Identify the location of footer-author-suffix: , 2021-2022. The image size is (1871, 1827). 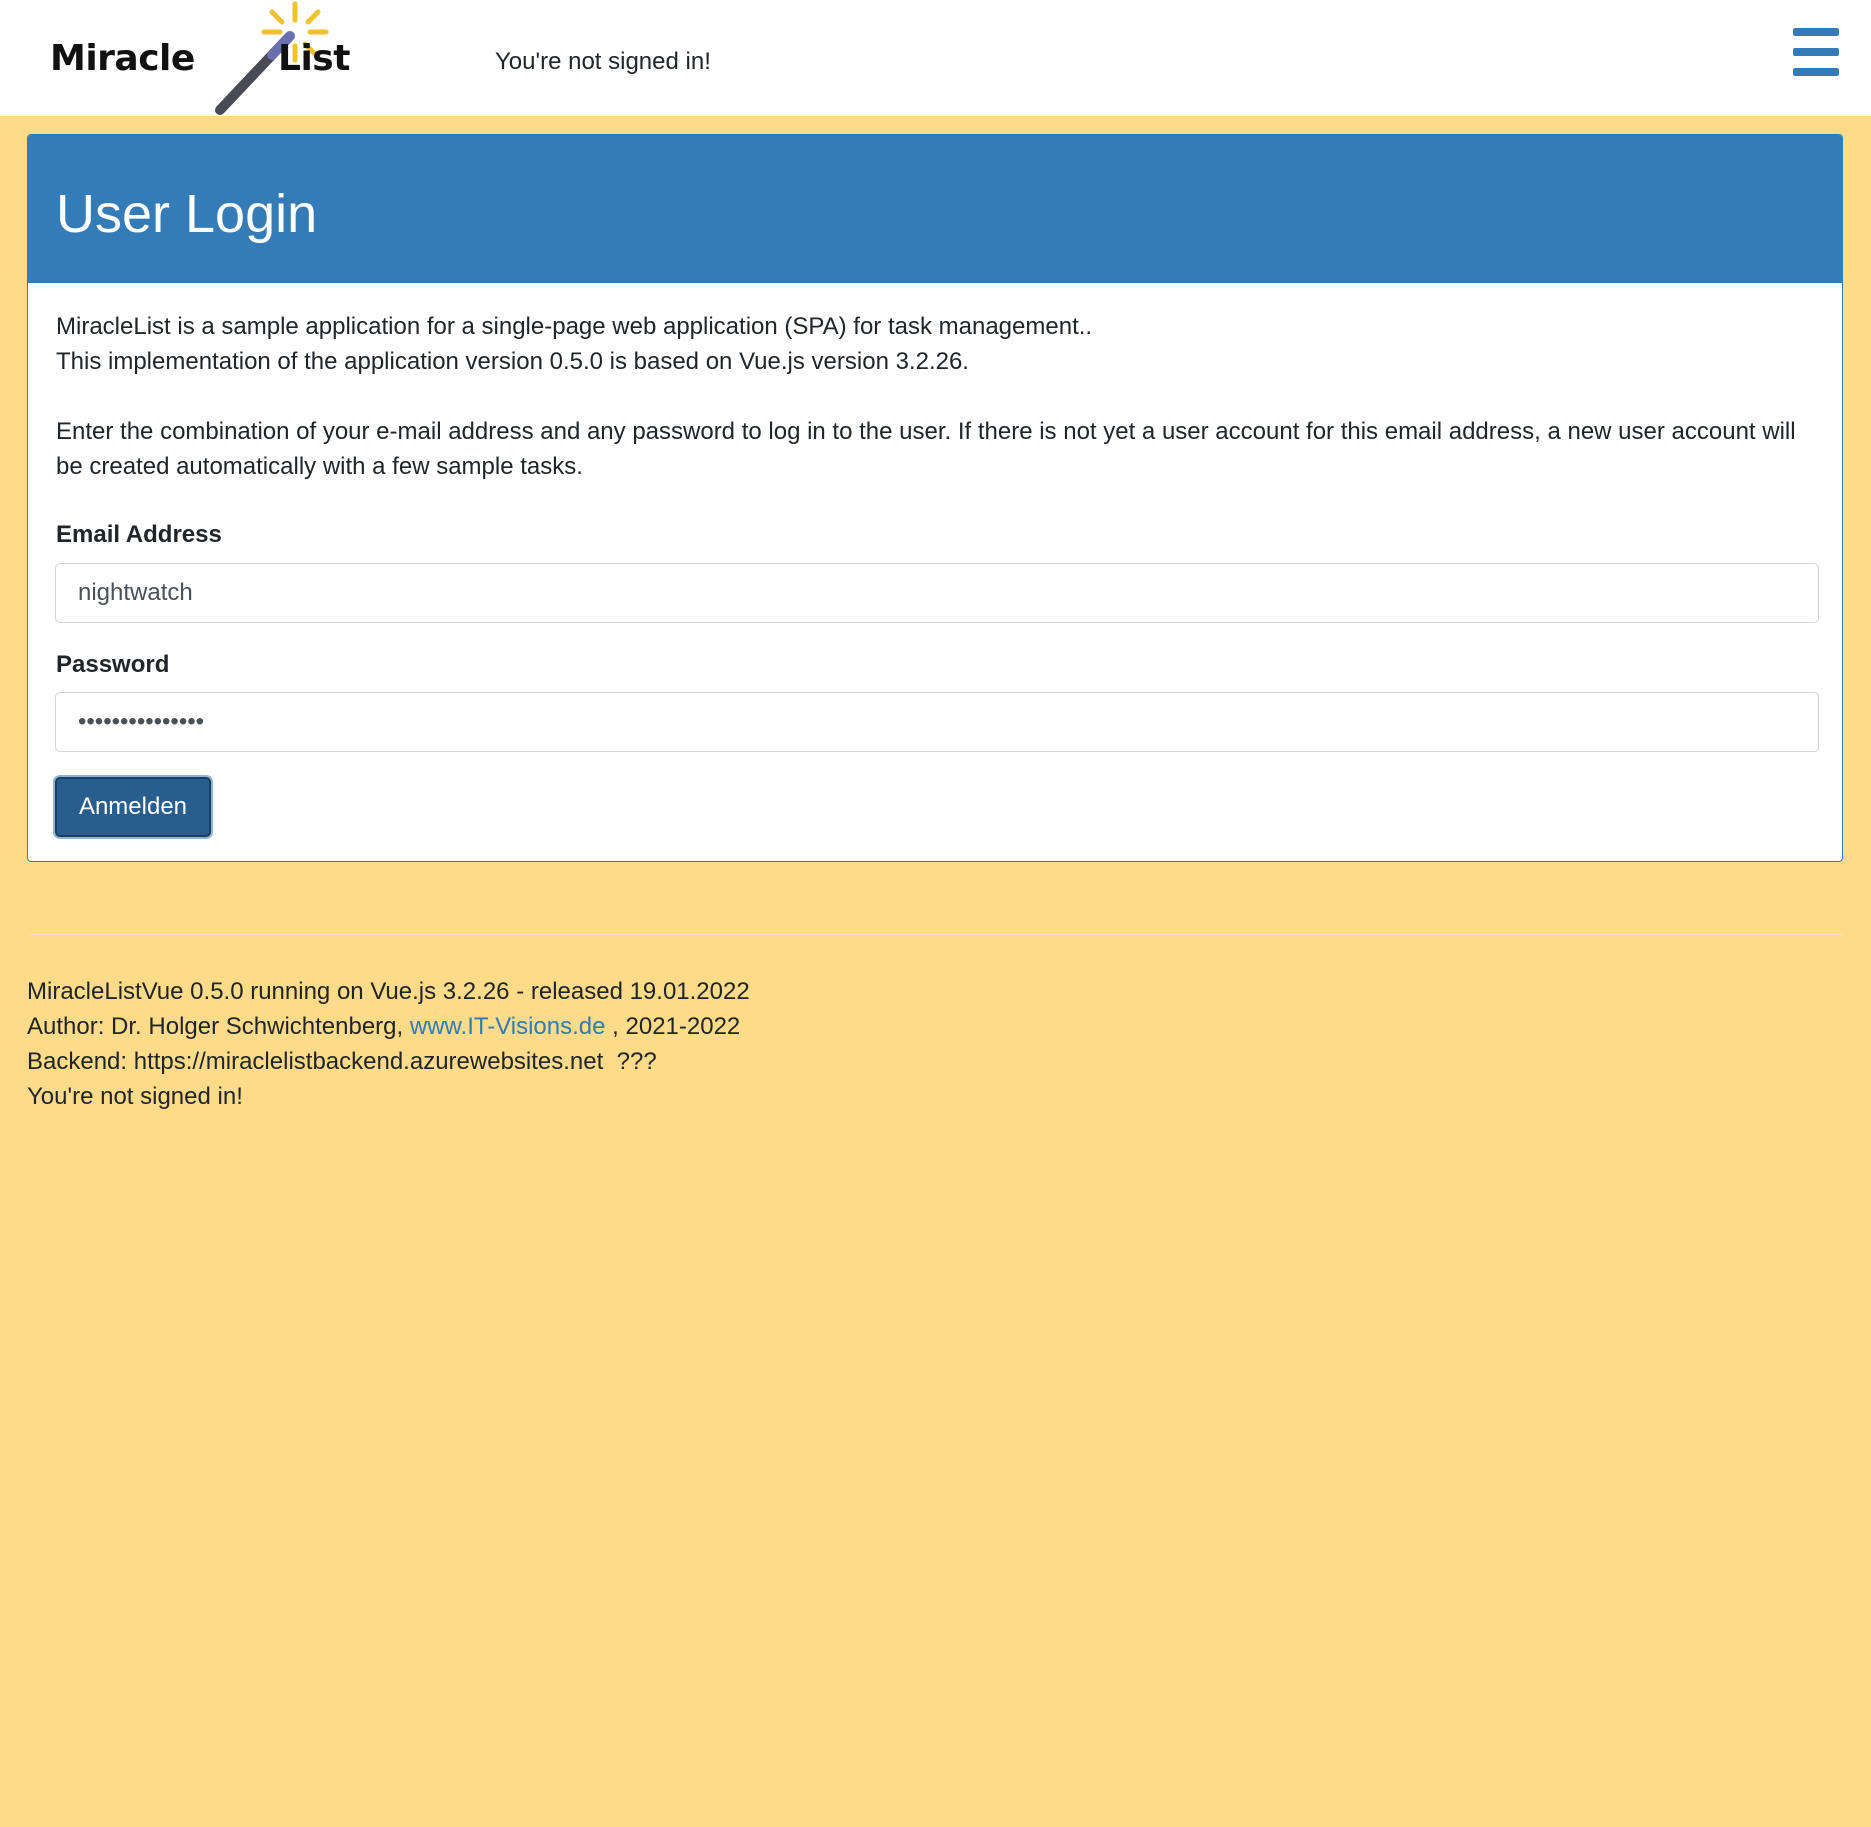
(673, 1026).